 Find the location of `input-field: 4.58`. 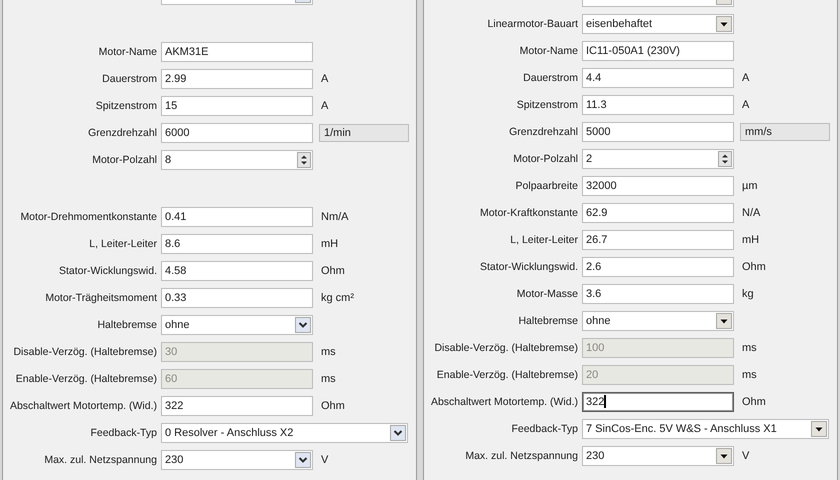

input-field: 4.58 is located at coordinates (237, 270).